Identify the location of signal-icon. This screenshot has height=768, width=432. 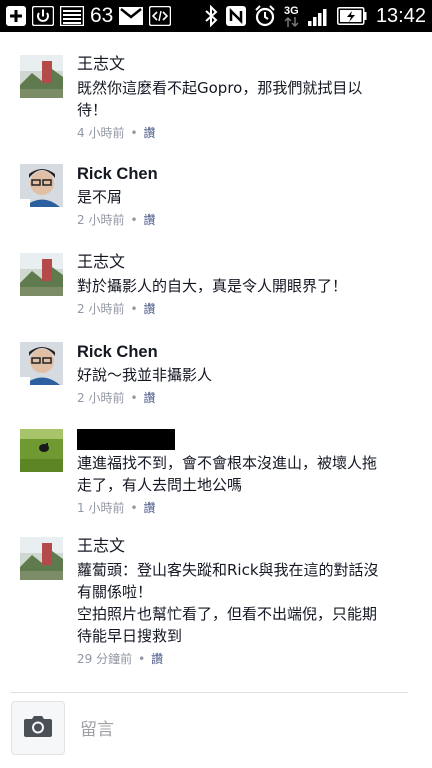
(318, 16).